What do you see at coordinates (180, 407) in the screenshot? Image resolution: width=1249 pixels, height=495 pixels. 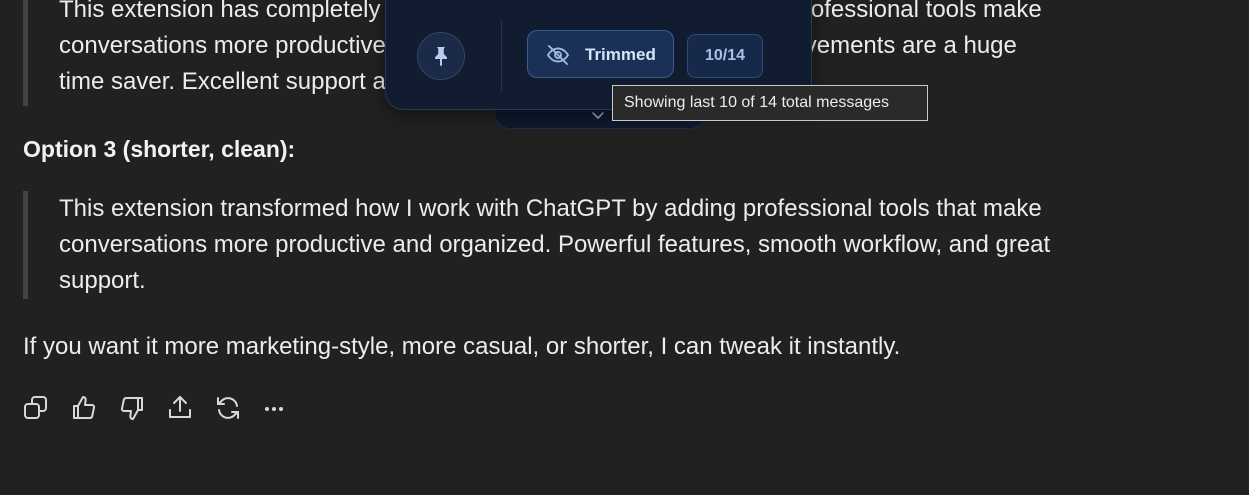 I see `share-icon` at bounding box center [180, 407].